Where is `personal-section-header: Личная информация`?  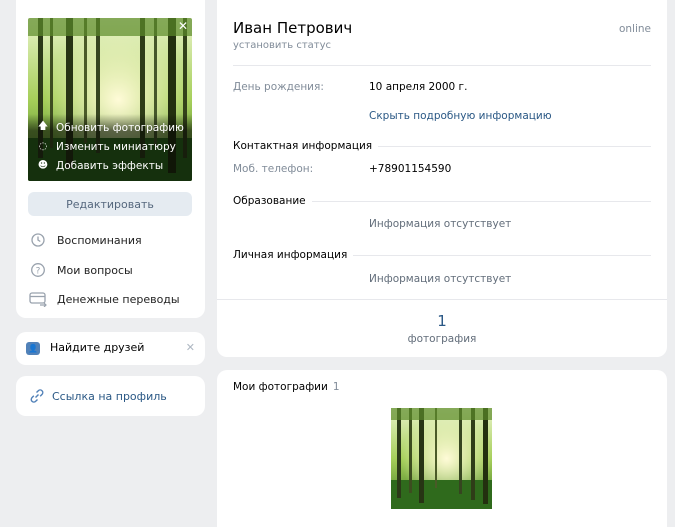
personal-section-header: Личная информация is located at coordinates (442, 255).